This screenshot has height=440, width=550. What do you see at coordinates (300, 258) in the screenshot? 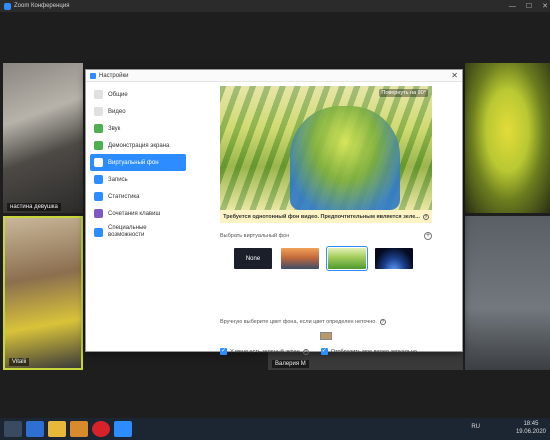
I see `background-golden-gate` at bounding box center [300, 258].